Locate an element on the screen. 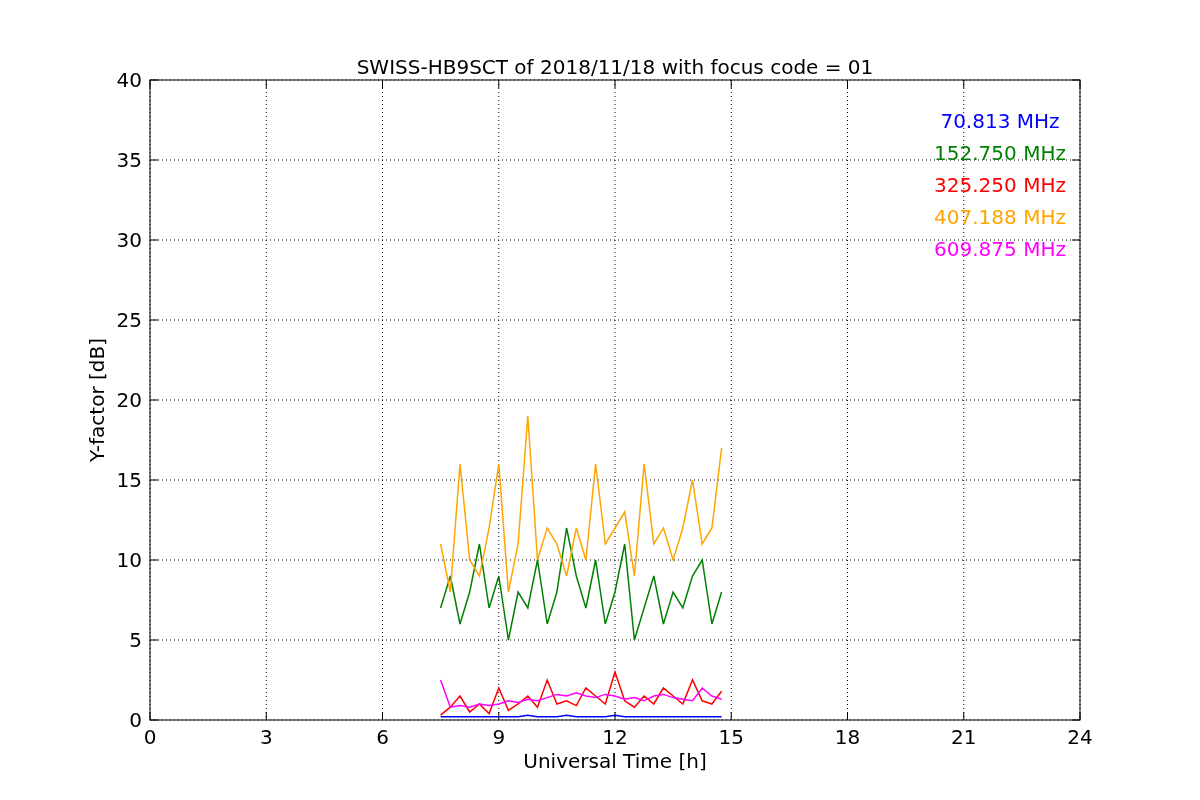  legend-label: 609.875 MHz is located at coordinates (1000, 249).